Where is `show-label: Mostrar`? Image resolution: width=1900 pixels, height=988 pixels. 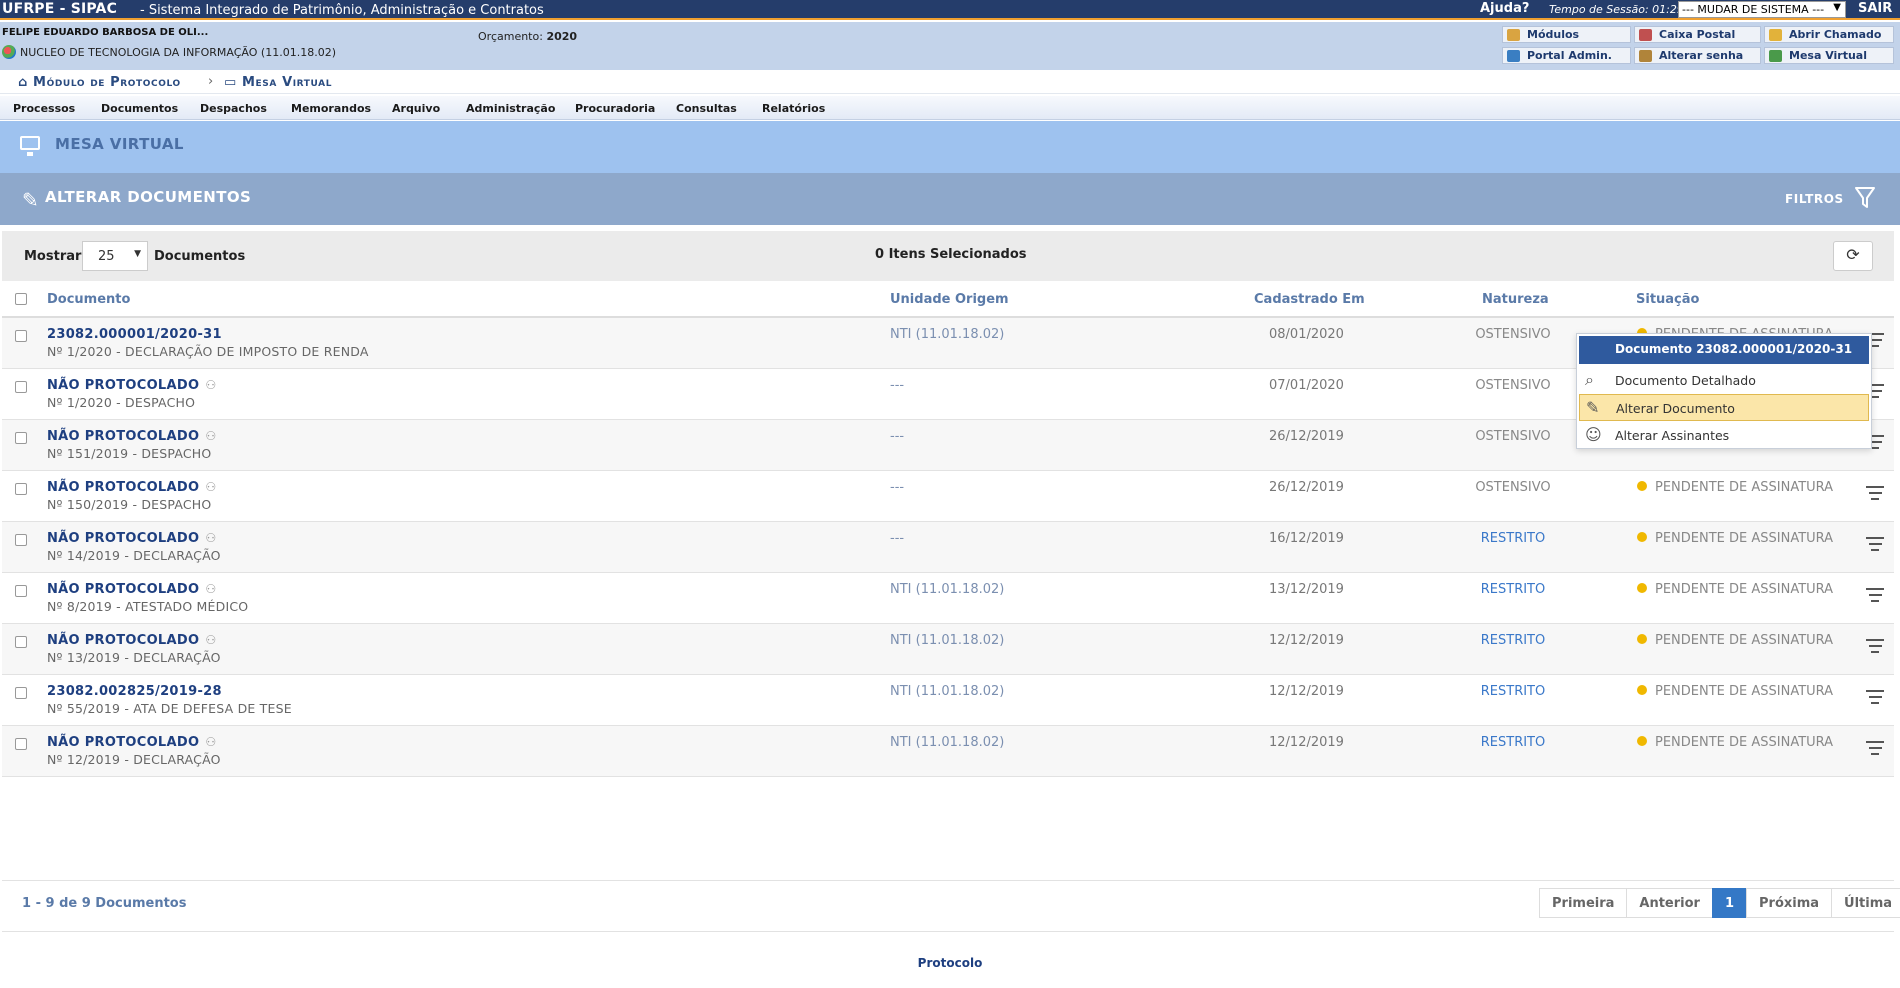
show-label: Mostrar is located at coordinates (53, 256).